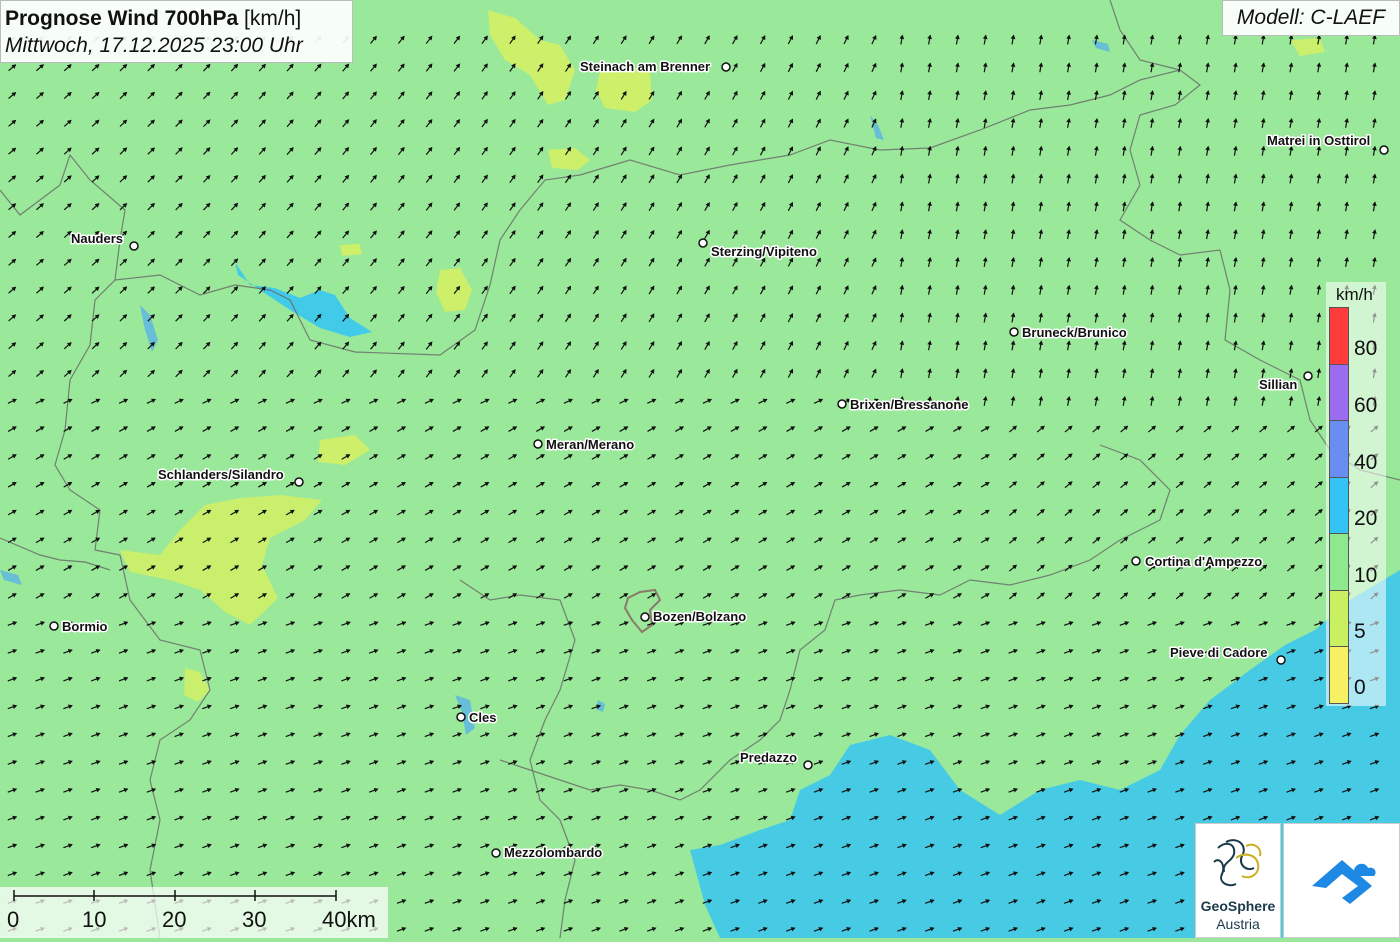  Describe the element at coordinates (94, 919) in the screenshot. I see `scale-label-10: 10` at that location.